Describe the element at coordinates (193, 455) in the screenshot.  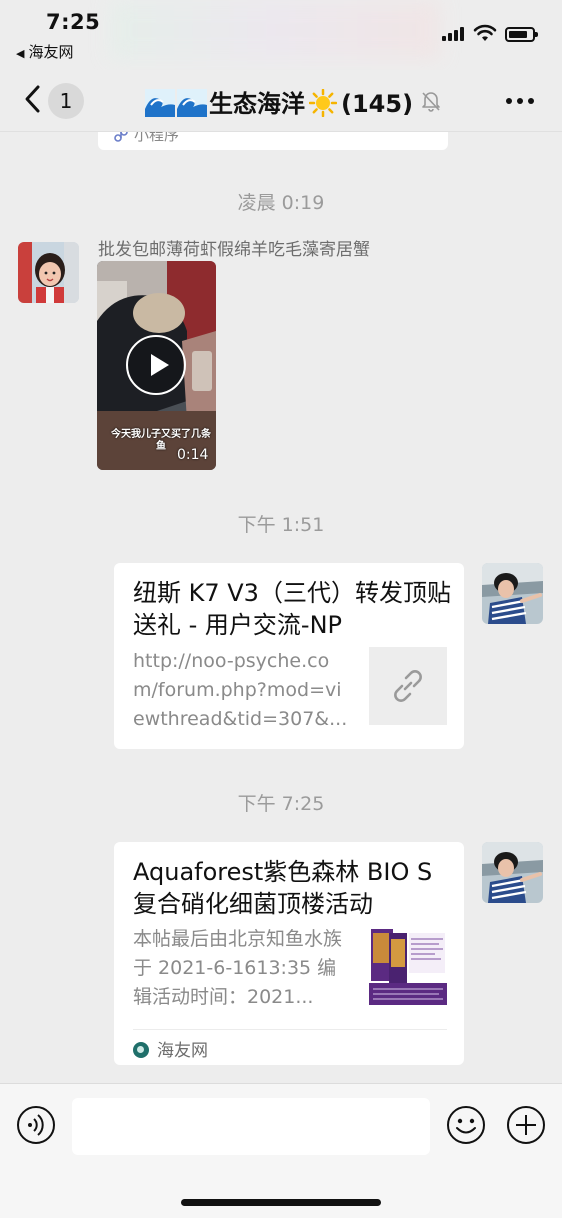
I see `video-duration: 0:14` at that location.